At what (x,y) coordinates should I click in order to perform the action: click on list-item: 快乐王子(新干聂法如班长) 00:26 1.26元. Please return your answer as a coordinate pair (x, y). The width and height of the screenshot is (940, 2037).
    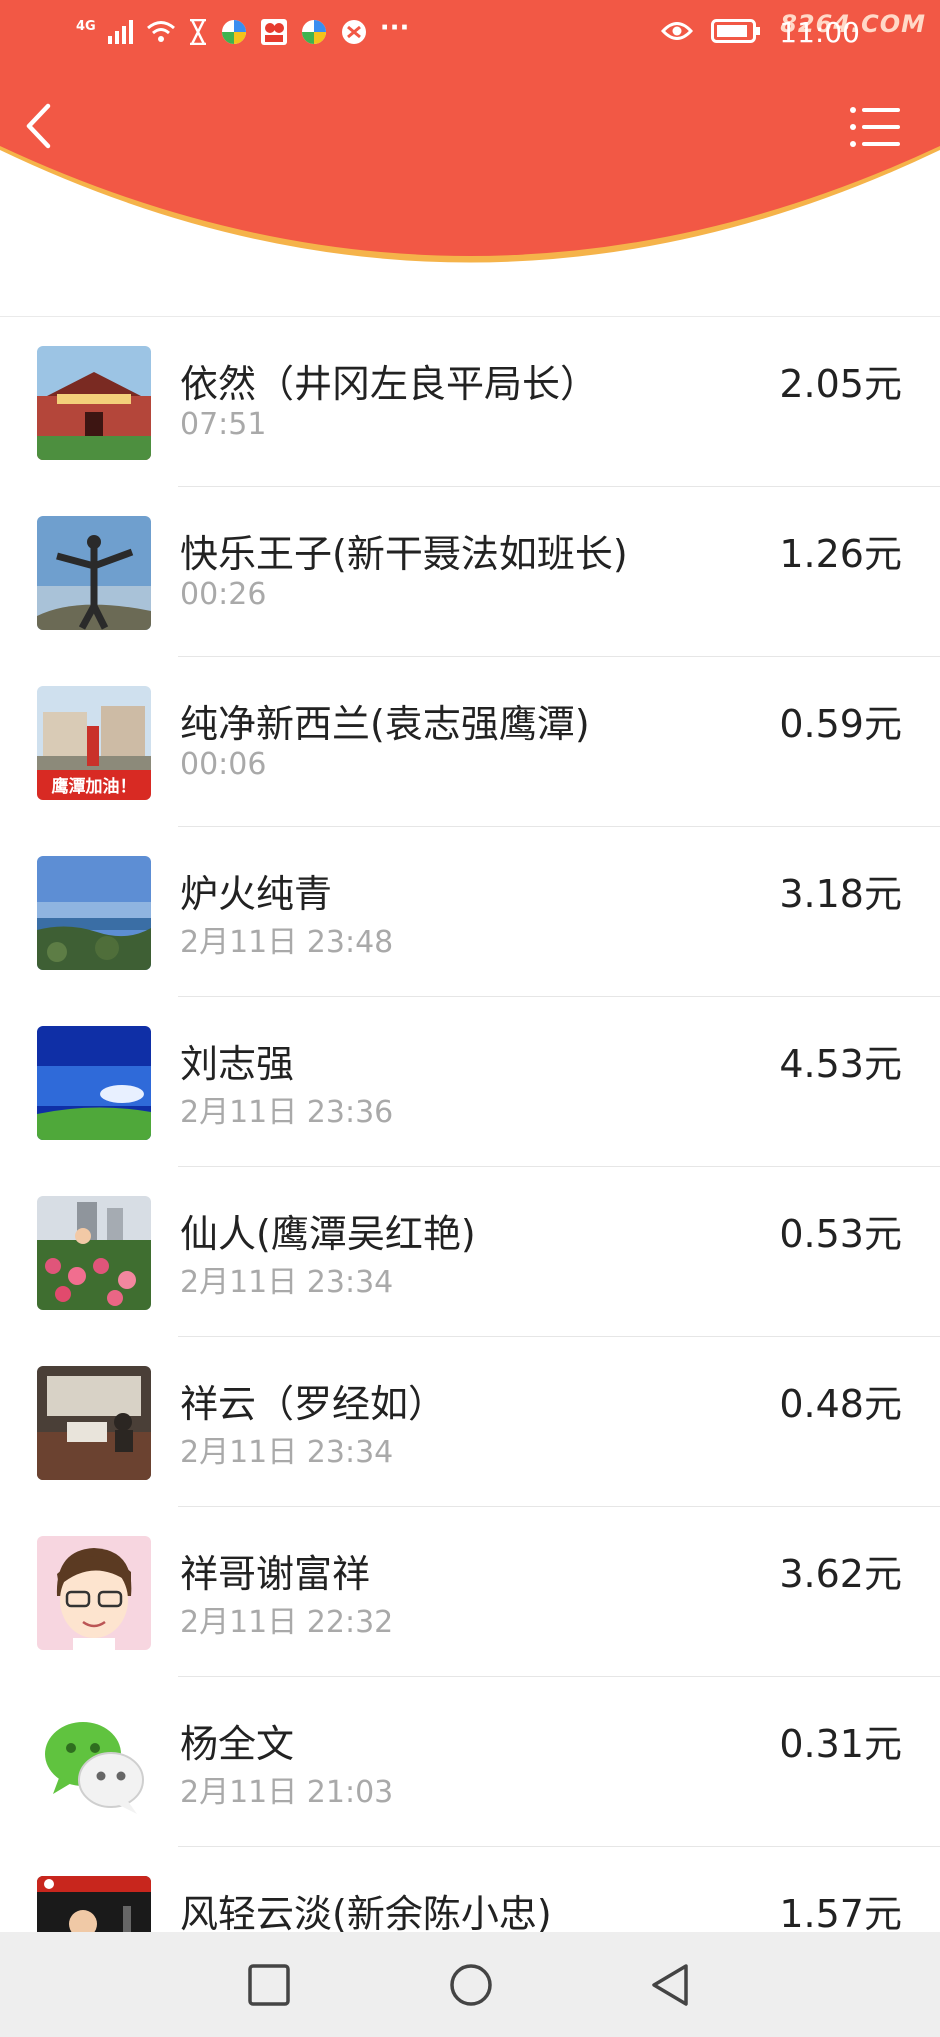
    Looking at the image, I should click on (470, 572).